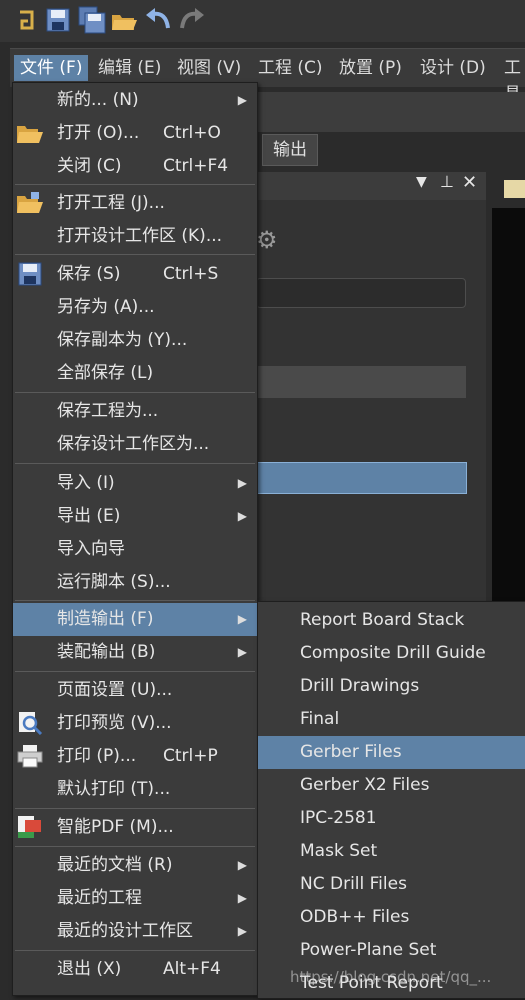 This screenshot has width=525, height=1000. What do you see at coordinates (391, 818) in the screenshot?
I see `submenu-item-ipc-2581: IPC-2581` at bounding box center [391, 818].